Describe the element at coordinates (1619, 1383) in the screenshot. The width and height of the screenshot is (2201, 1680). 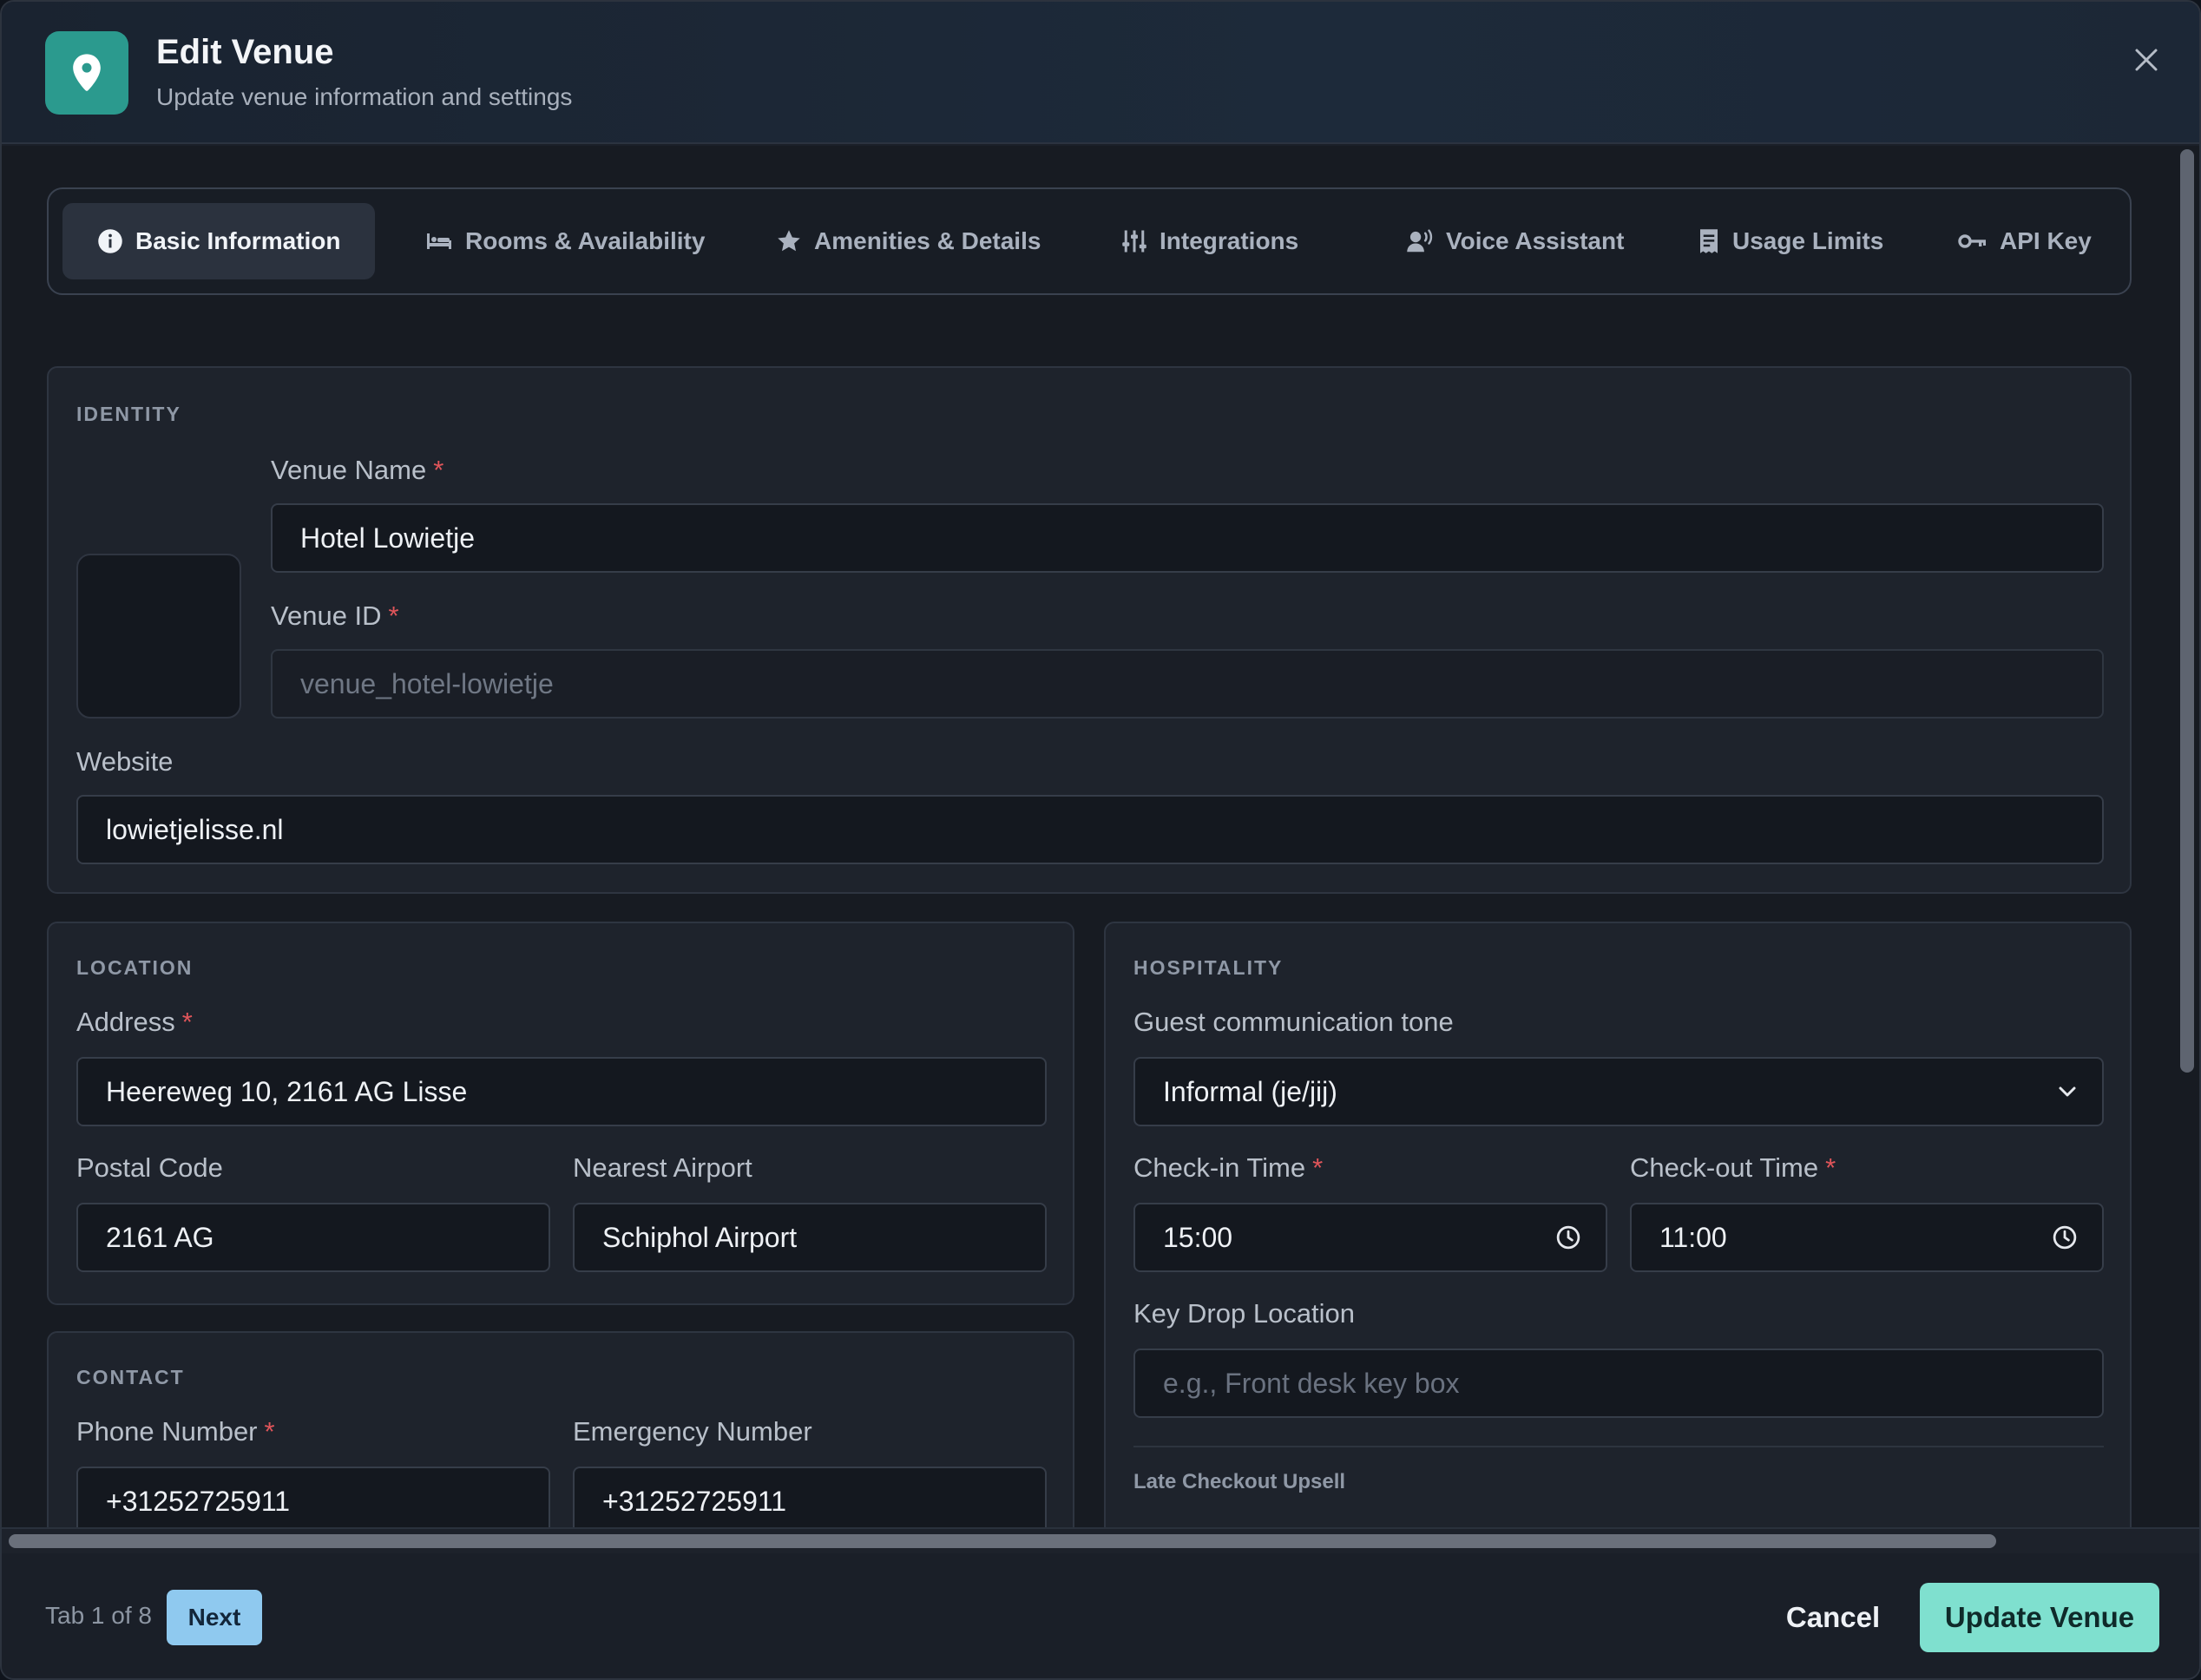
I see `key-drop-location-input: e.g., Front desk key box` at that location.